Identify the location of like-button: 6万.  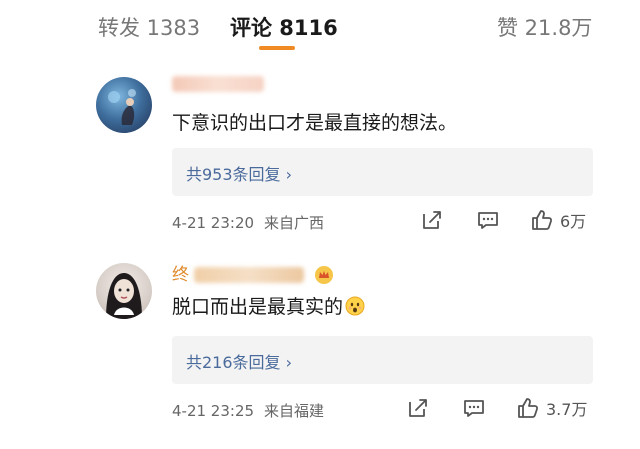
(558, 220).